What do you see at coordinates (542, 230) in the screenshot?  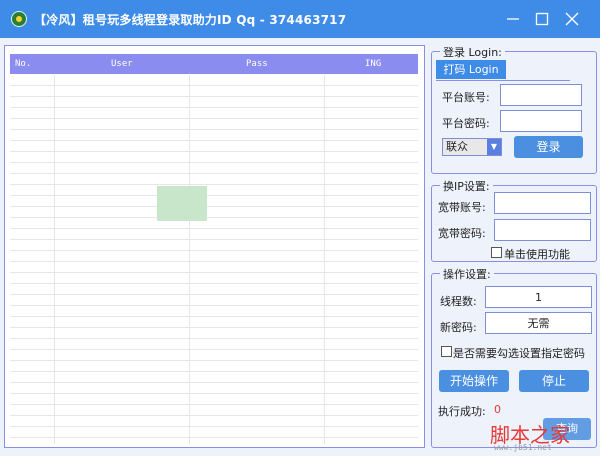 I see `broadband-password-input` at bounding box center [542, 230].